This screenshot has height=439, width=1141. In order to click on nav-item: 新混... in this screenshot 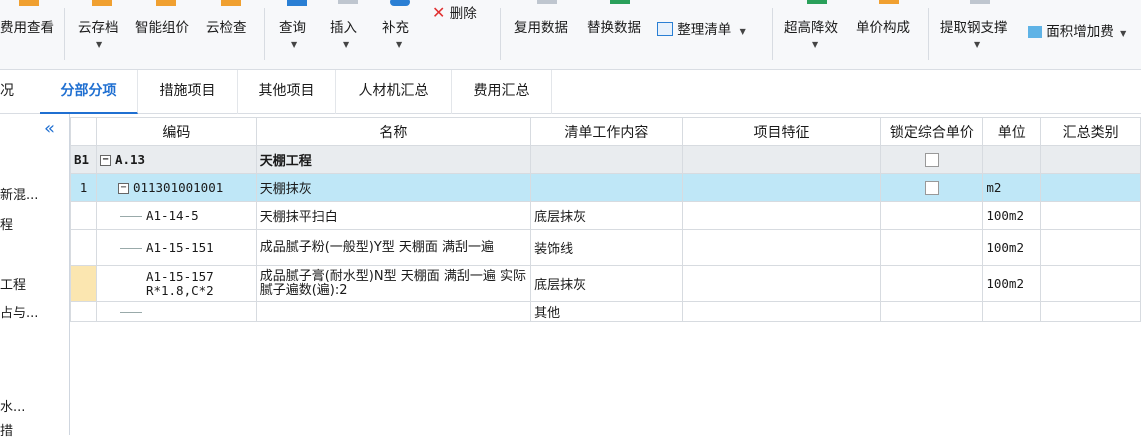, I will do `click(19, 193)`.